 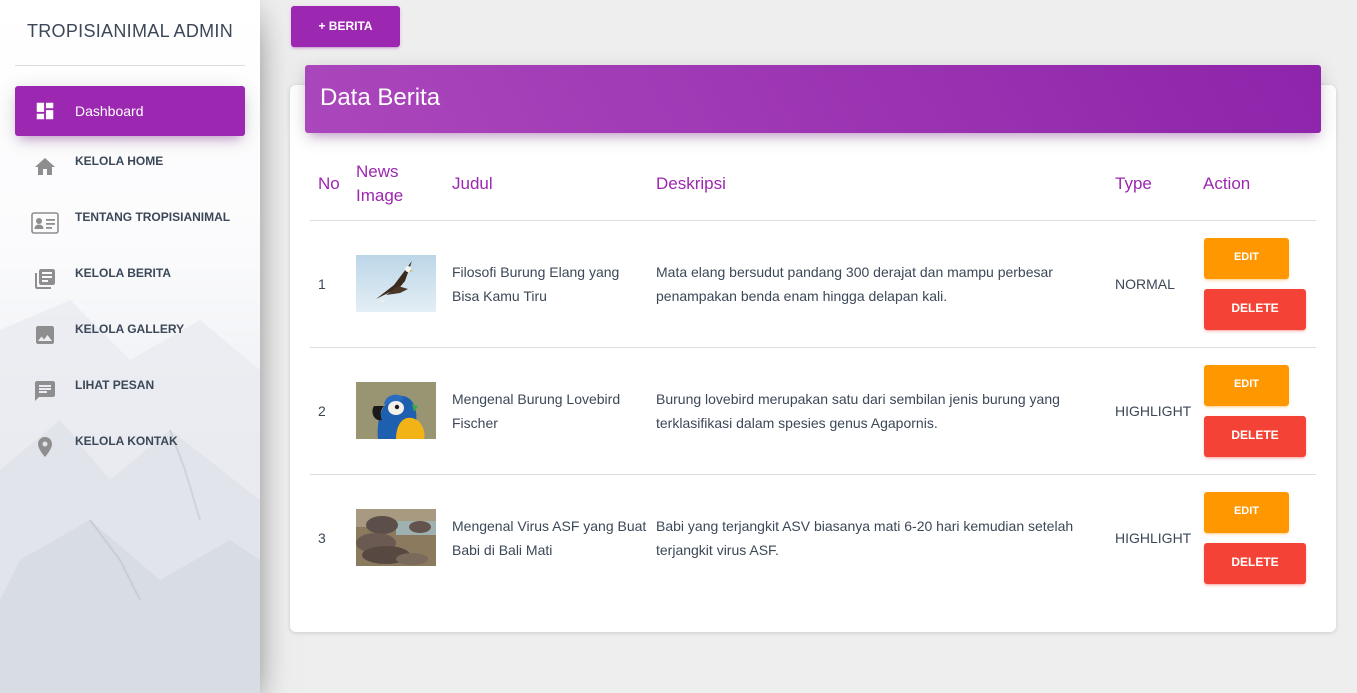 I want to click on image-icon, so click(x=45, y=335).